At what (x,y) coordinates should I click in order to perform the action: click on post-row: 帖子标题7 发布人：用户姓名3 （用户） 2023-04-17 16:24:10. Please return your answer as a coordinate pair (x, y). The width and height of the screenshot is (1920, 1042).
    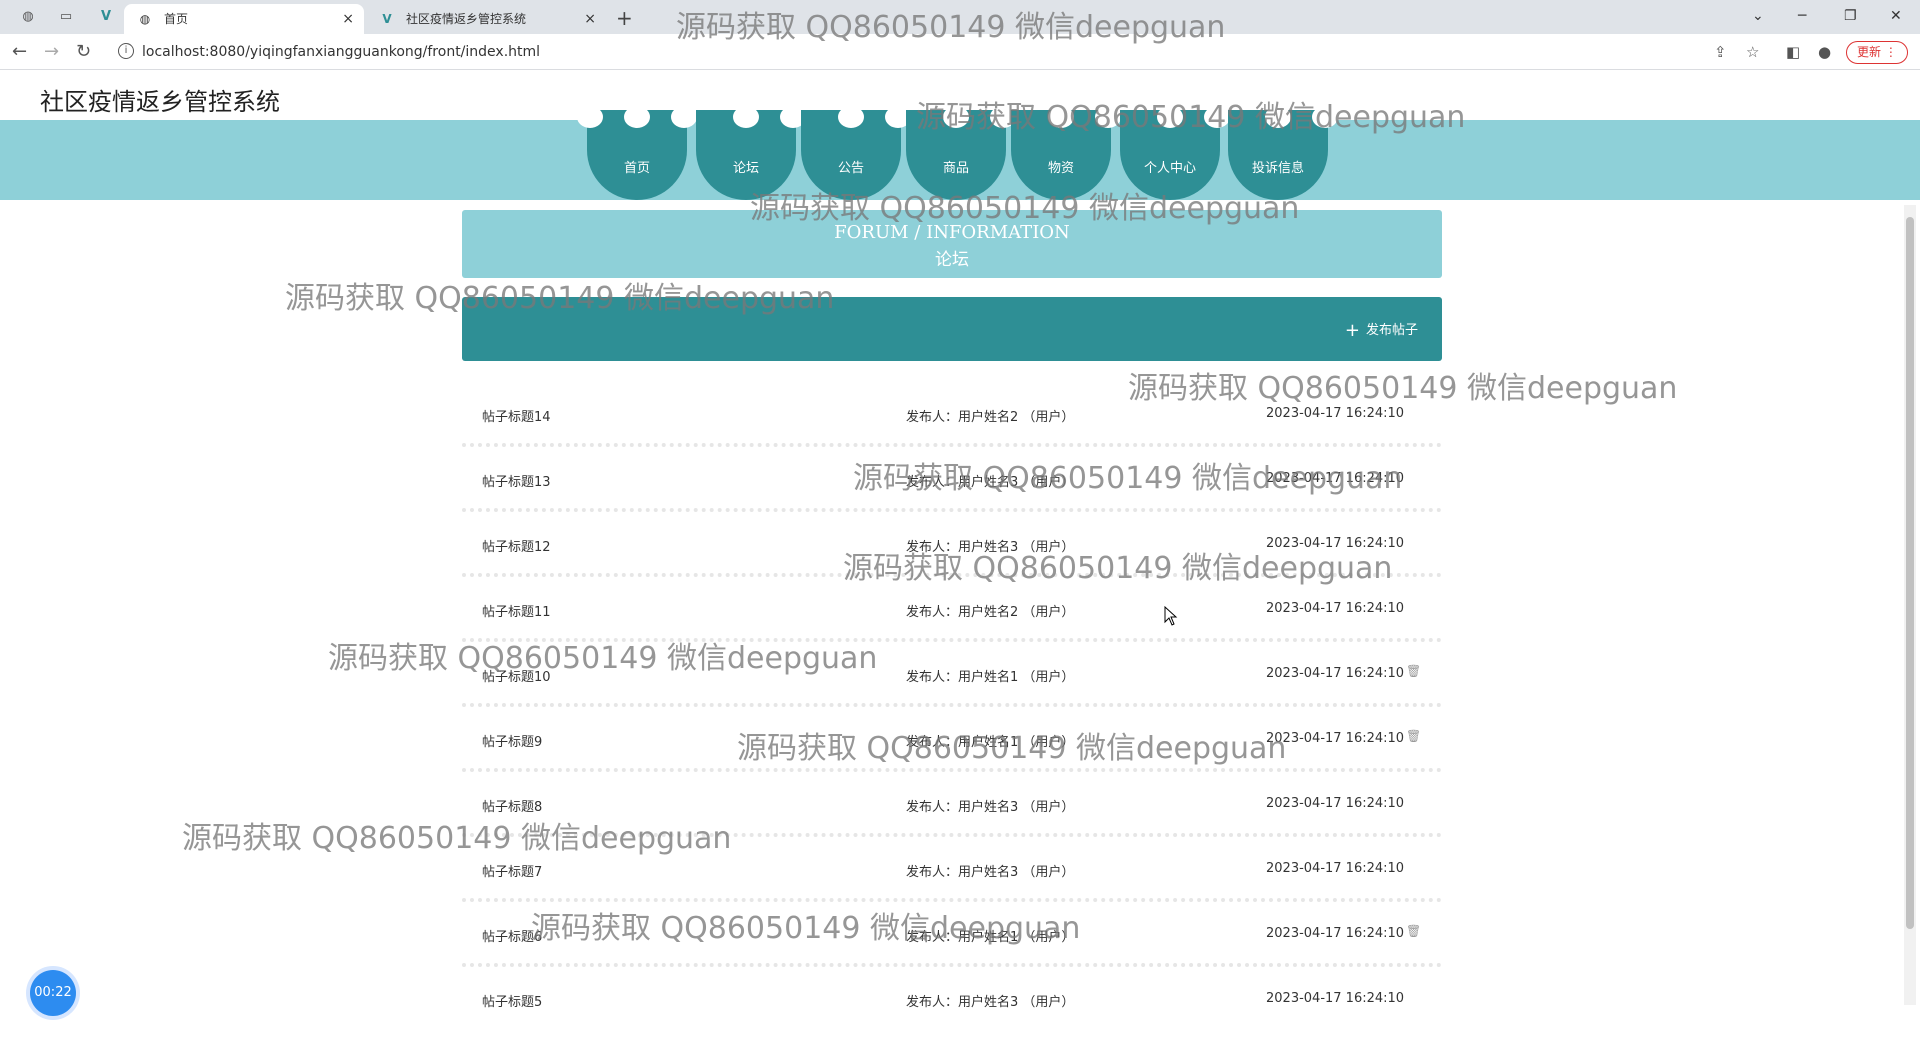
    Looking at the image, I should click on (952, 869).